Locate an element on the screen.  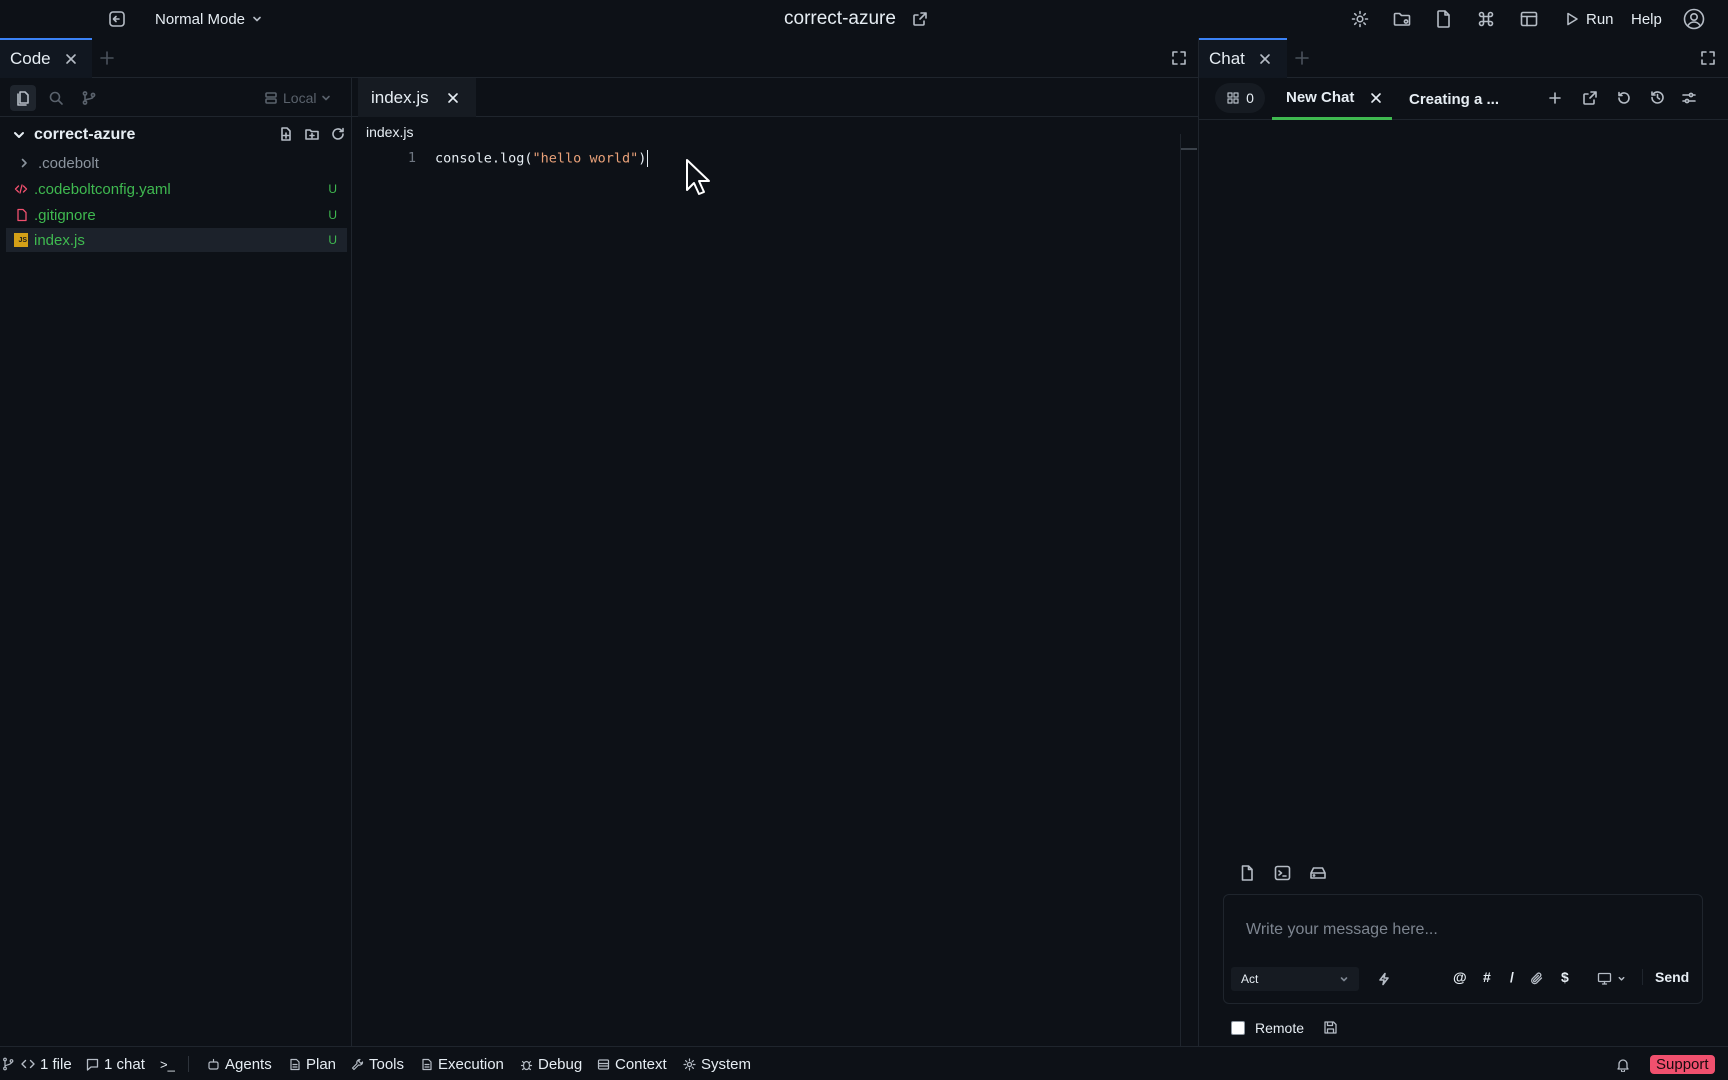
context-button: Context is located at coordinates (632, 1063).